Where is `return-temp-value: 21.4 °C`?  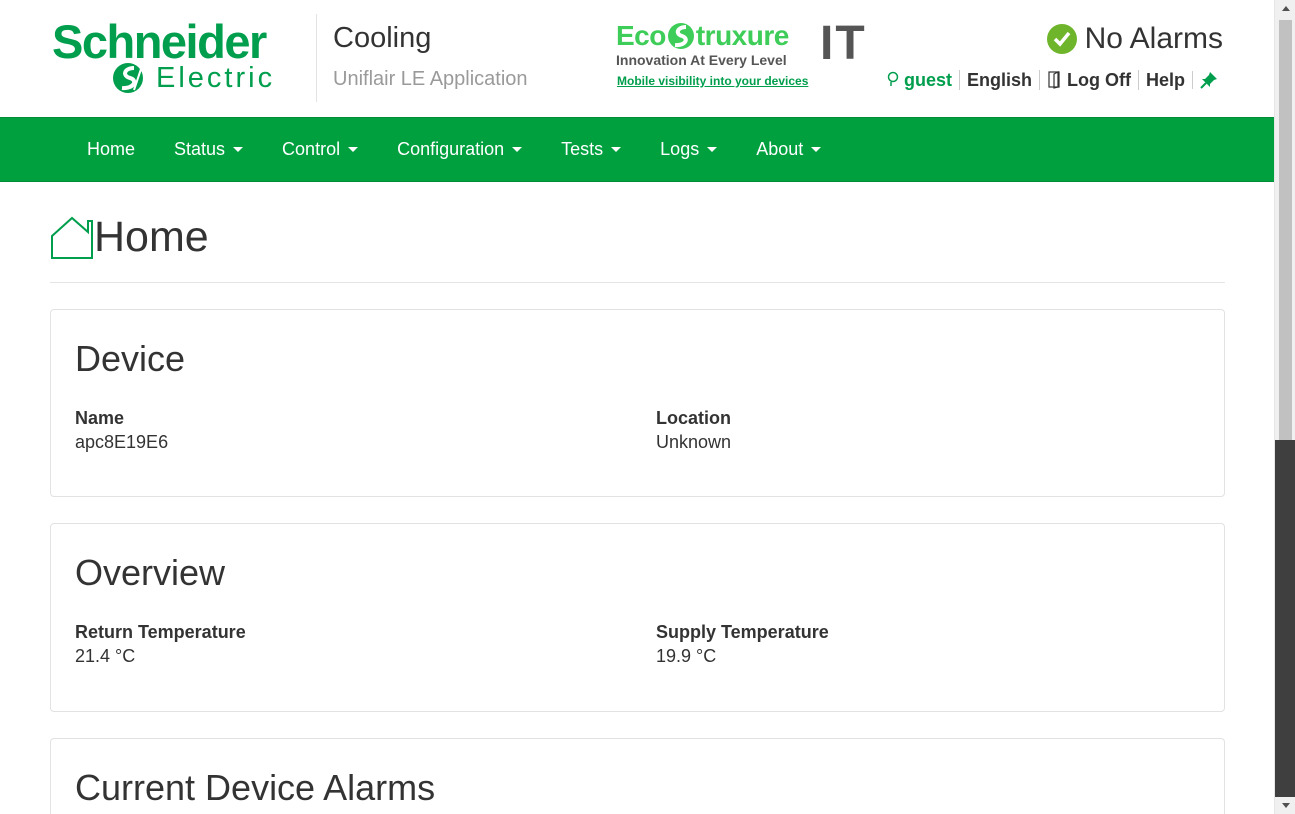
return-temp-value: 21.4 °C is located at coordinates (105, 656).